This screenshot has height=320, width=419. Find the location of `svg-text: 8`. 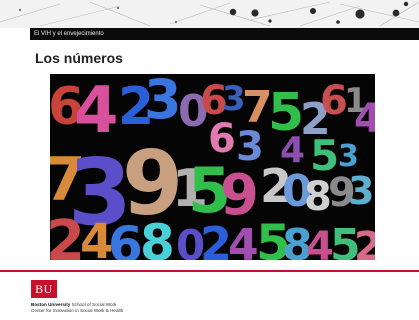

svg-text: 8 is located at coordinates (157, 237).